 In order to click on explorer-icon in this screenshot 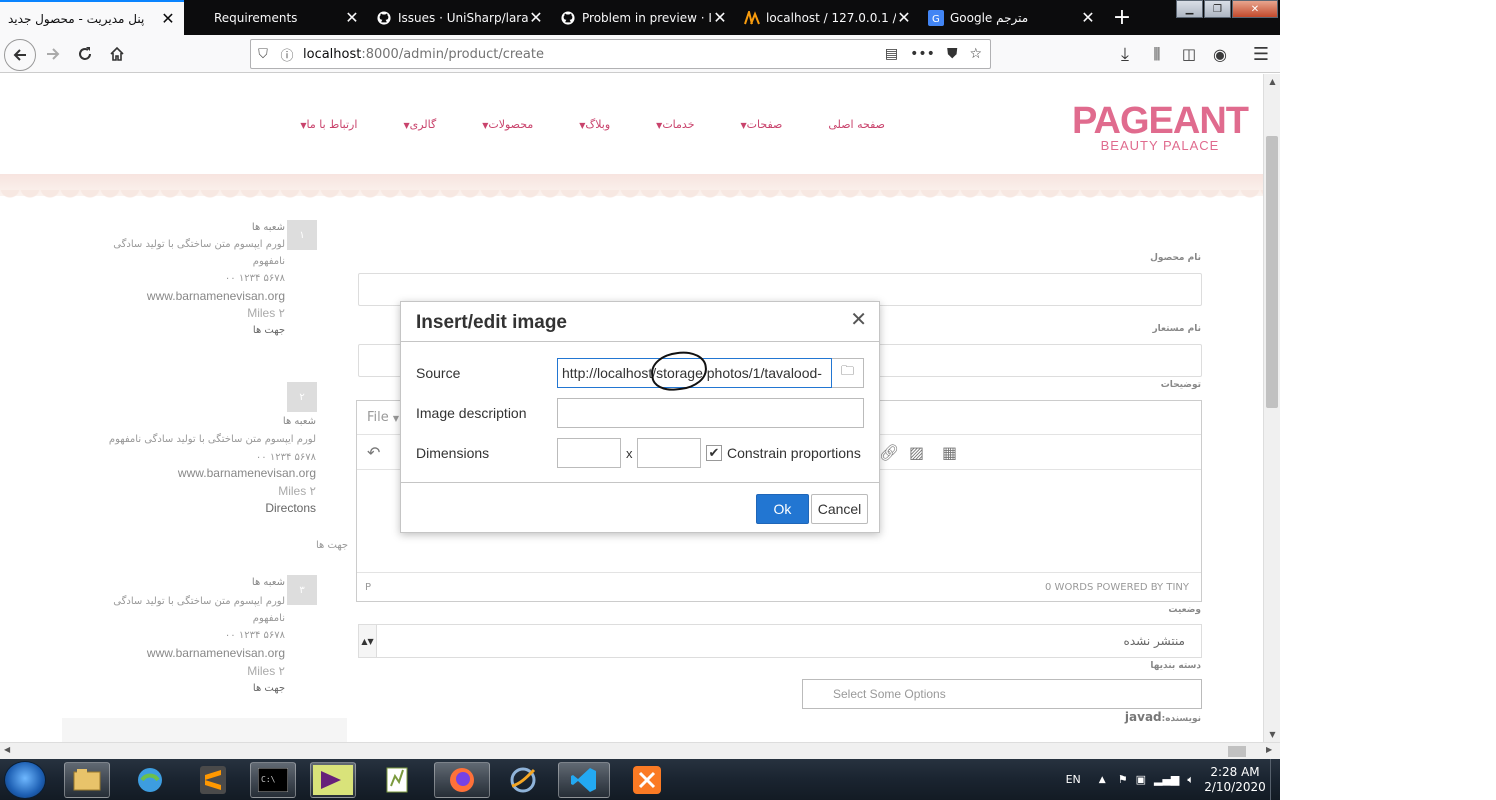, I will do `click(87, 780)`.